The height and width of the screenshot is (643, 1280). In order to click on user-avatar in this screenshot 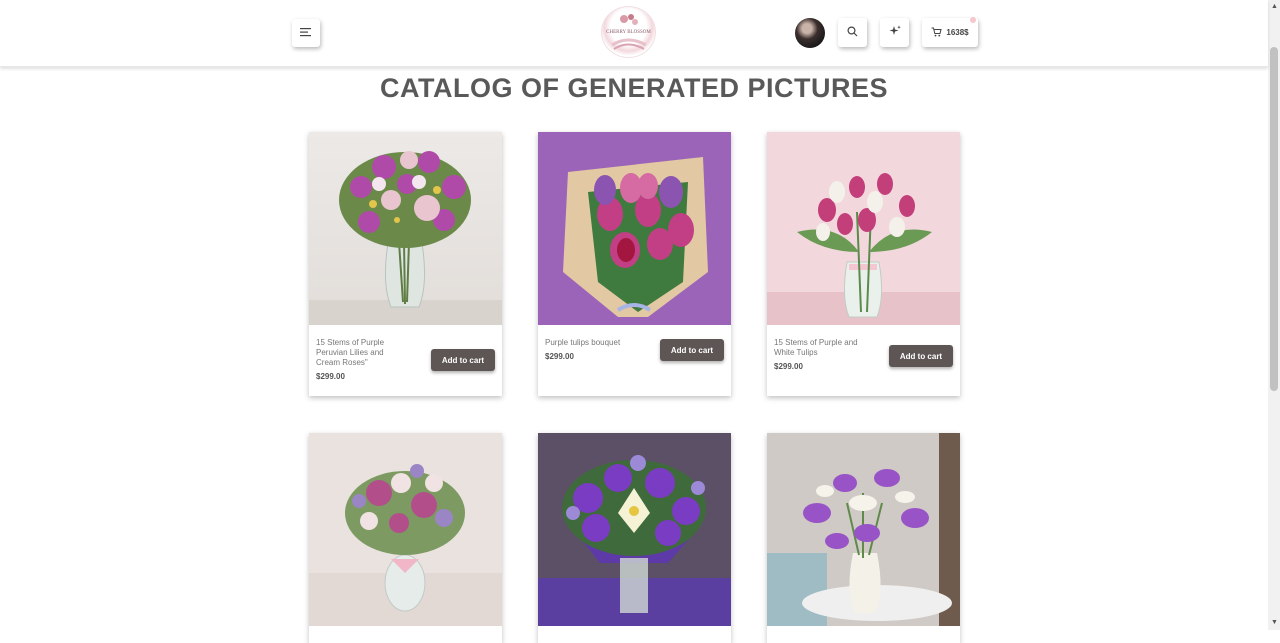, I will do `click(810, 33)`.